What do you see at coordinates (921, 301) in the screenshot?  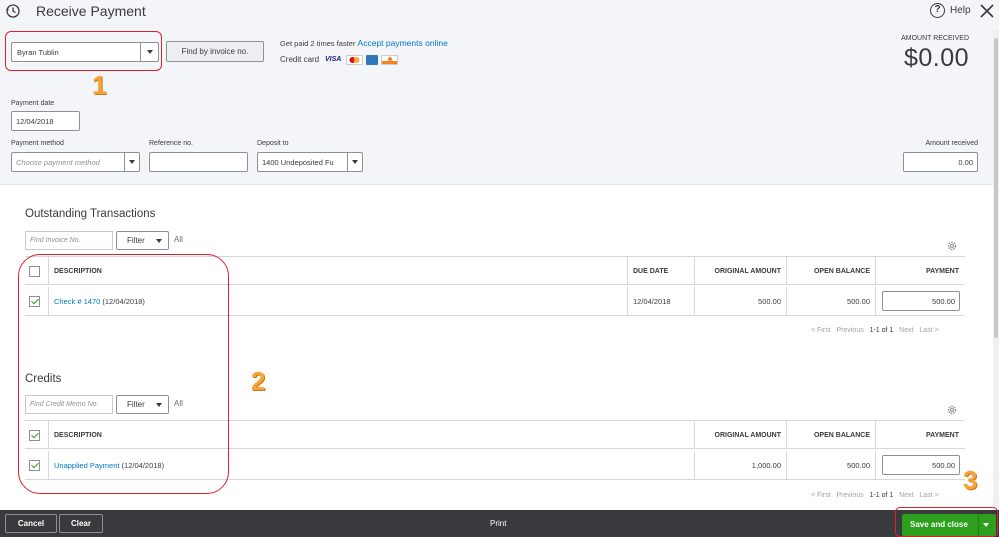 I see `payment-amount-input: 500.00` at bounding box center [921, 301].